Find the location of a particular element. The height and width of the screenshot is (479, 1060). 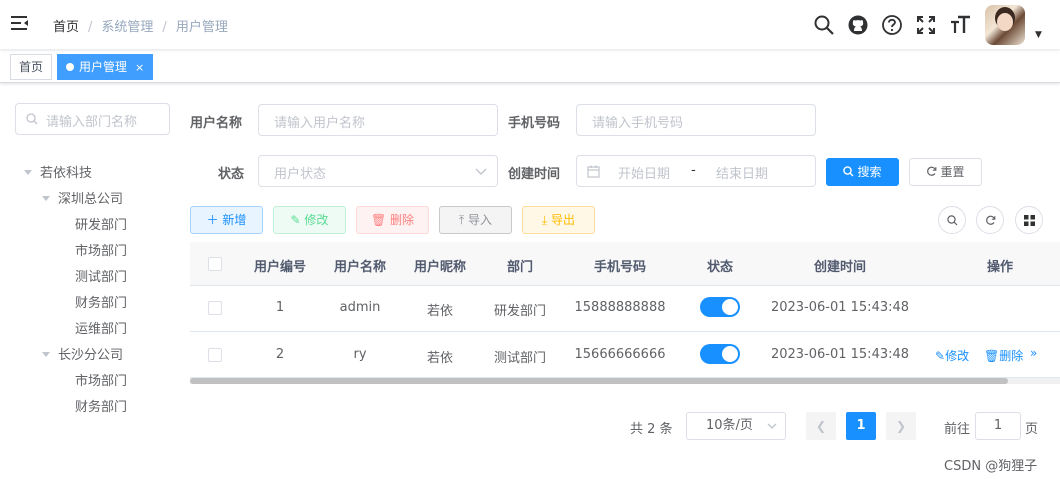

username-label: 用户名称 is located at coordinates (216, 123).